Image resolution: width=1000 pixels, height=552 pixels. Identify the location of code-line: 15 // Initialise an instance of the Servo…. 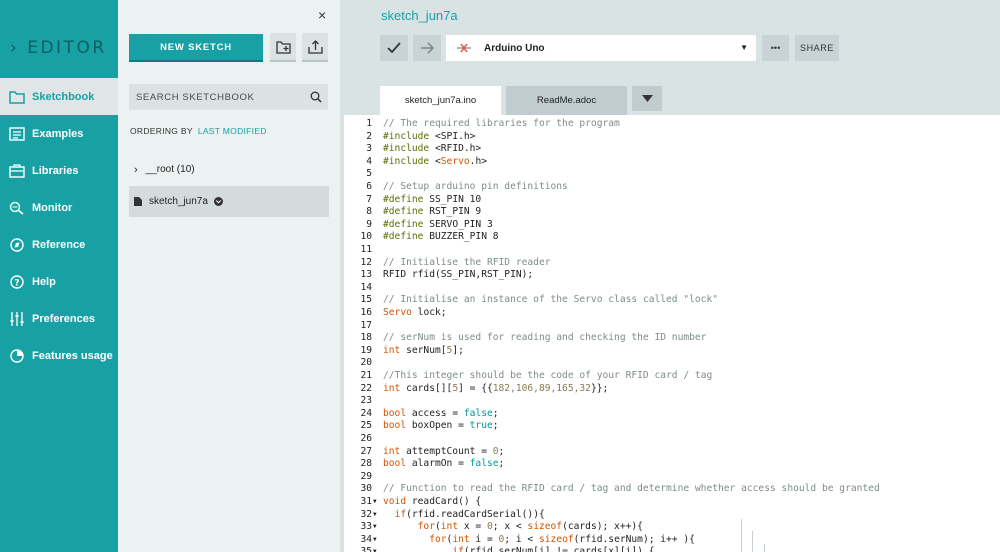
(672, 300).